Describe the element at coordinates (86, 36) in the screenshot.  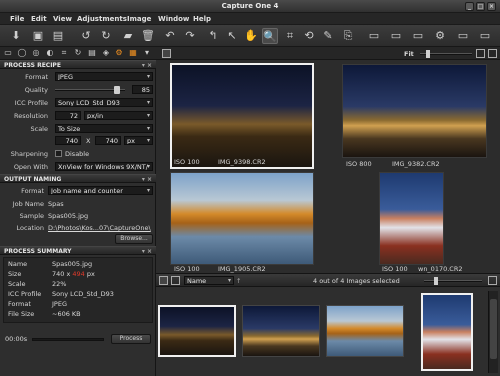
I see `rotate-left-icon: ↺` at that location.